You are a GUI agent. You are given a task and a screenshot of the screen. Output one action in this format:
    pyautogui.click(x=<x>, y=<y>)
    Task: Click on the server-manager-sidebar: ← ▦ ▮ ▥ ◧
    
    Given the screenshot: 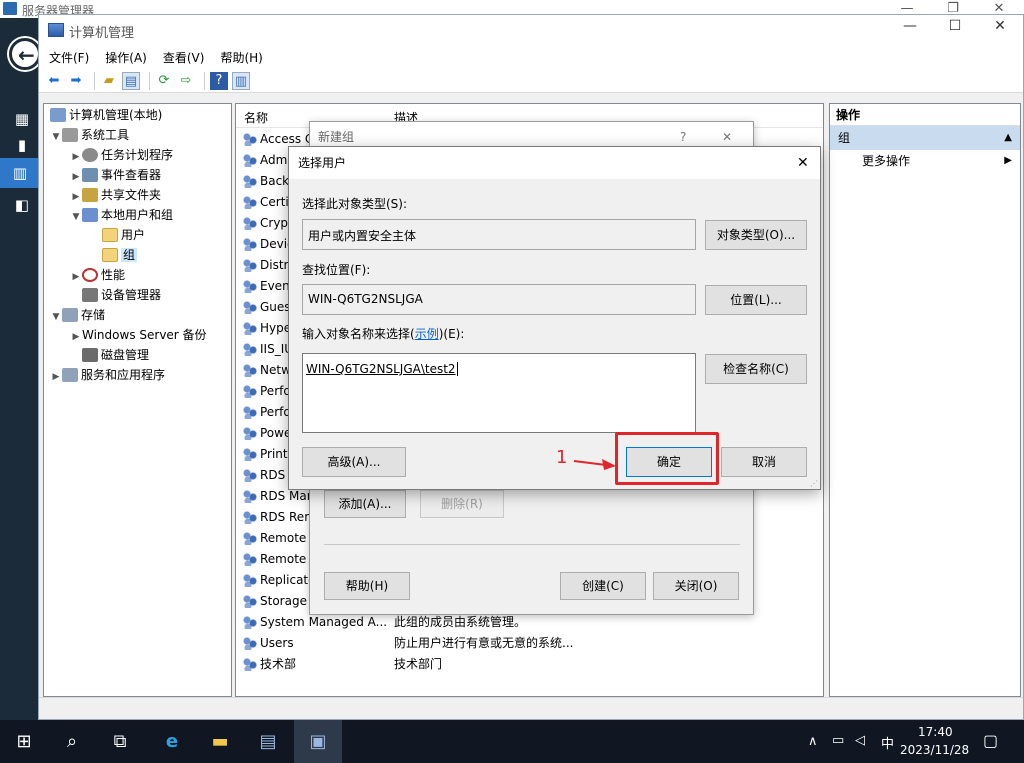 What is the action you would take?
    pyautogui.click(x=20, y=369)
    